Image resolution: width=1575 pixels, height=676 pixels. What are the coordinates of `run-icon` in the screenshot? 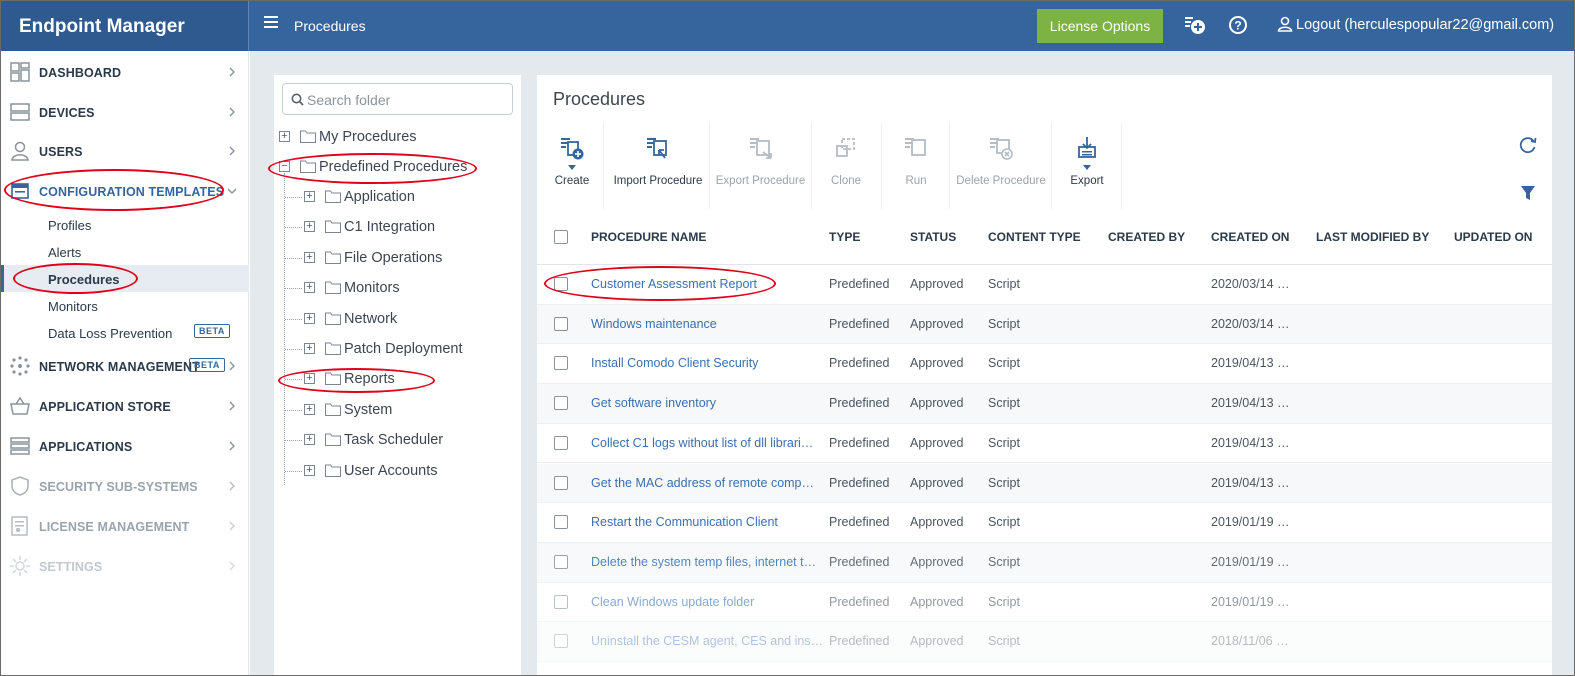 It's located at (915, 147).